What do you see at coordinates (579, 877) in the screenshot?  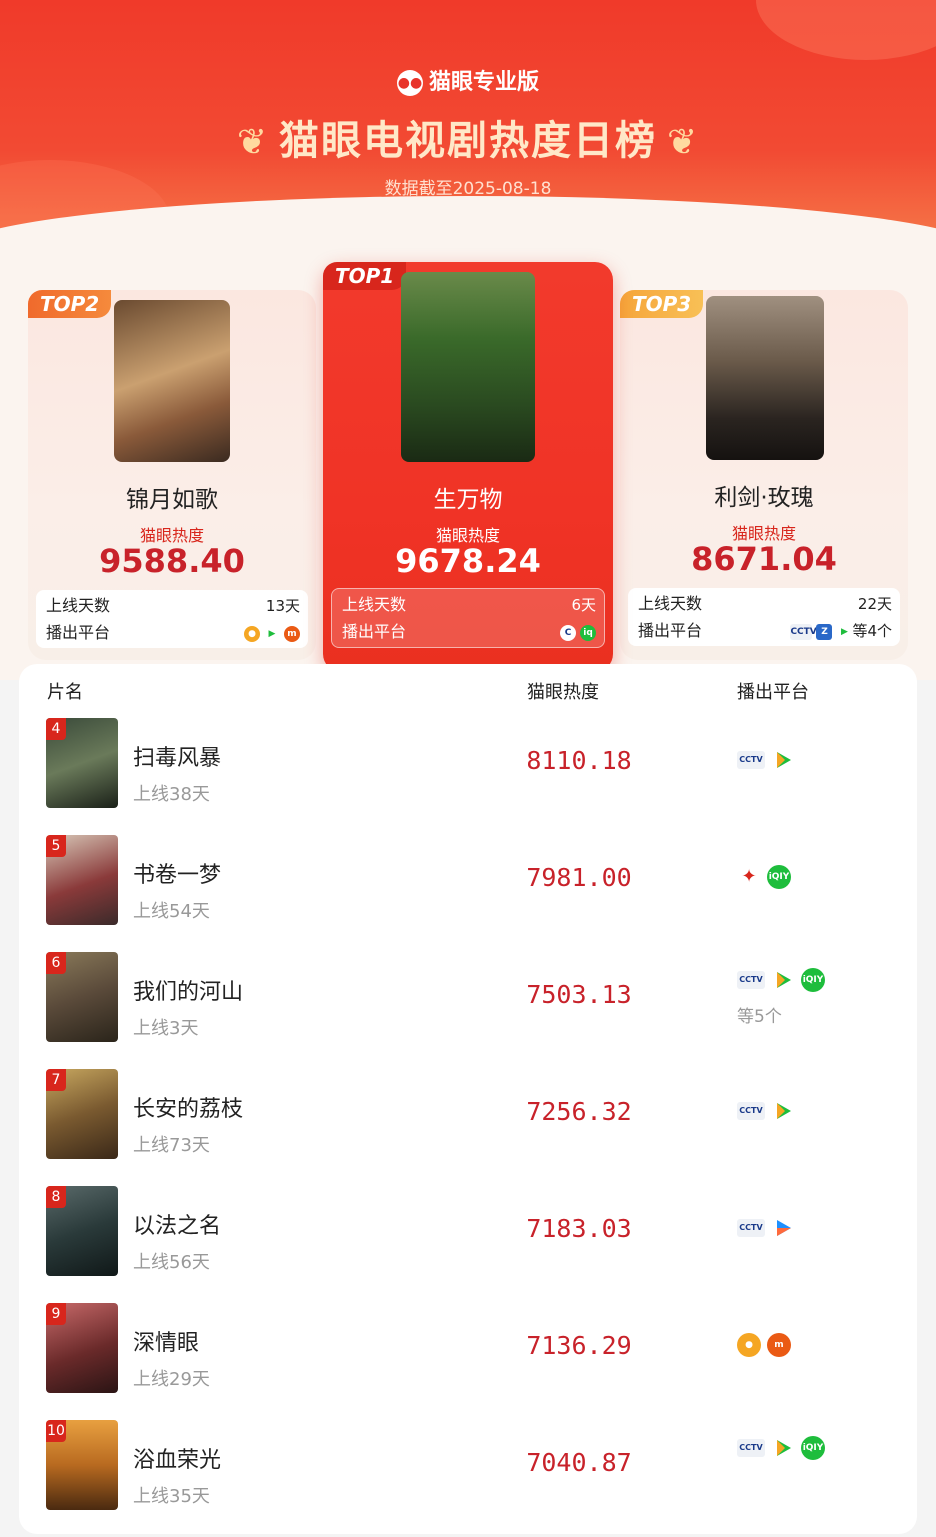 I see `heat-score: 7981.00` at bounding box center [579, 877].